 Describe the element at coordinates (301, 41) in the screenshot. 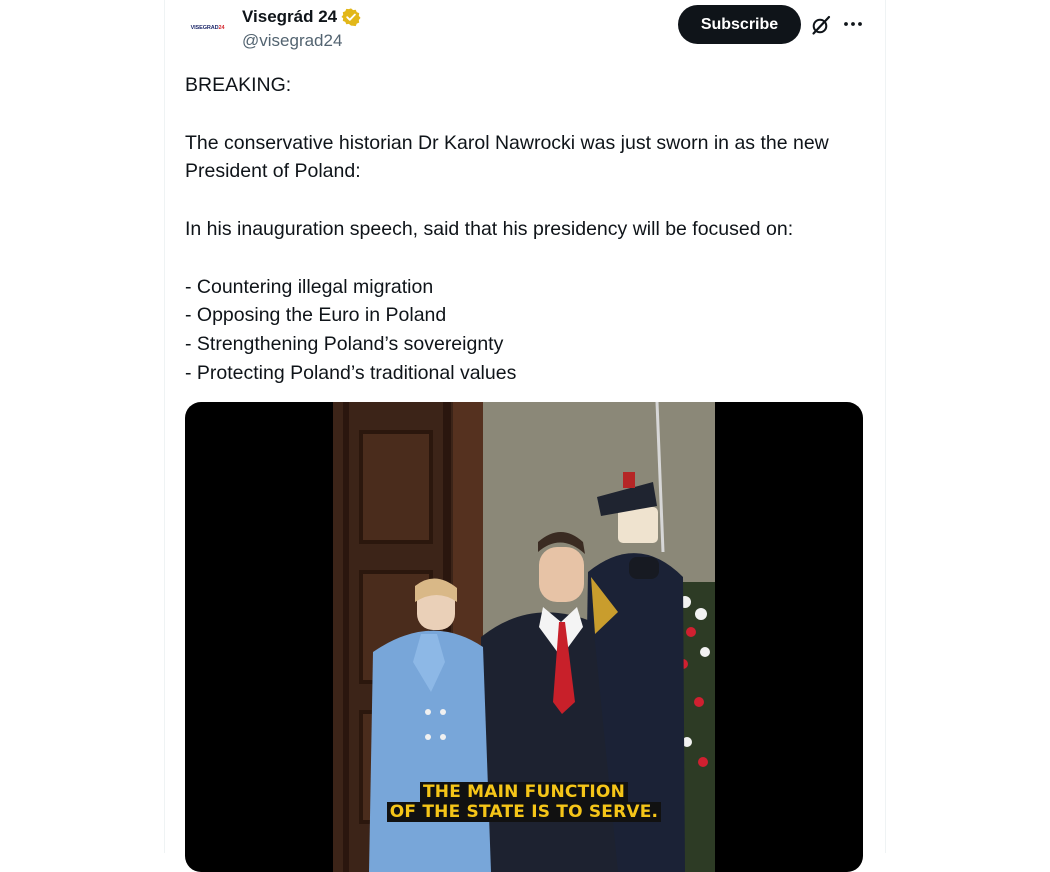

I see `handle: @visegrad24` at that location.